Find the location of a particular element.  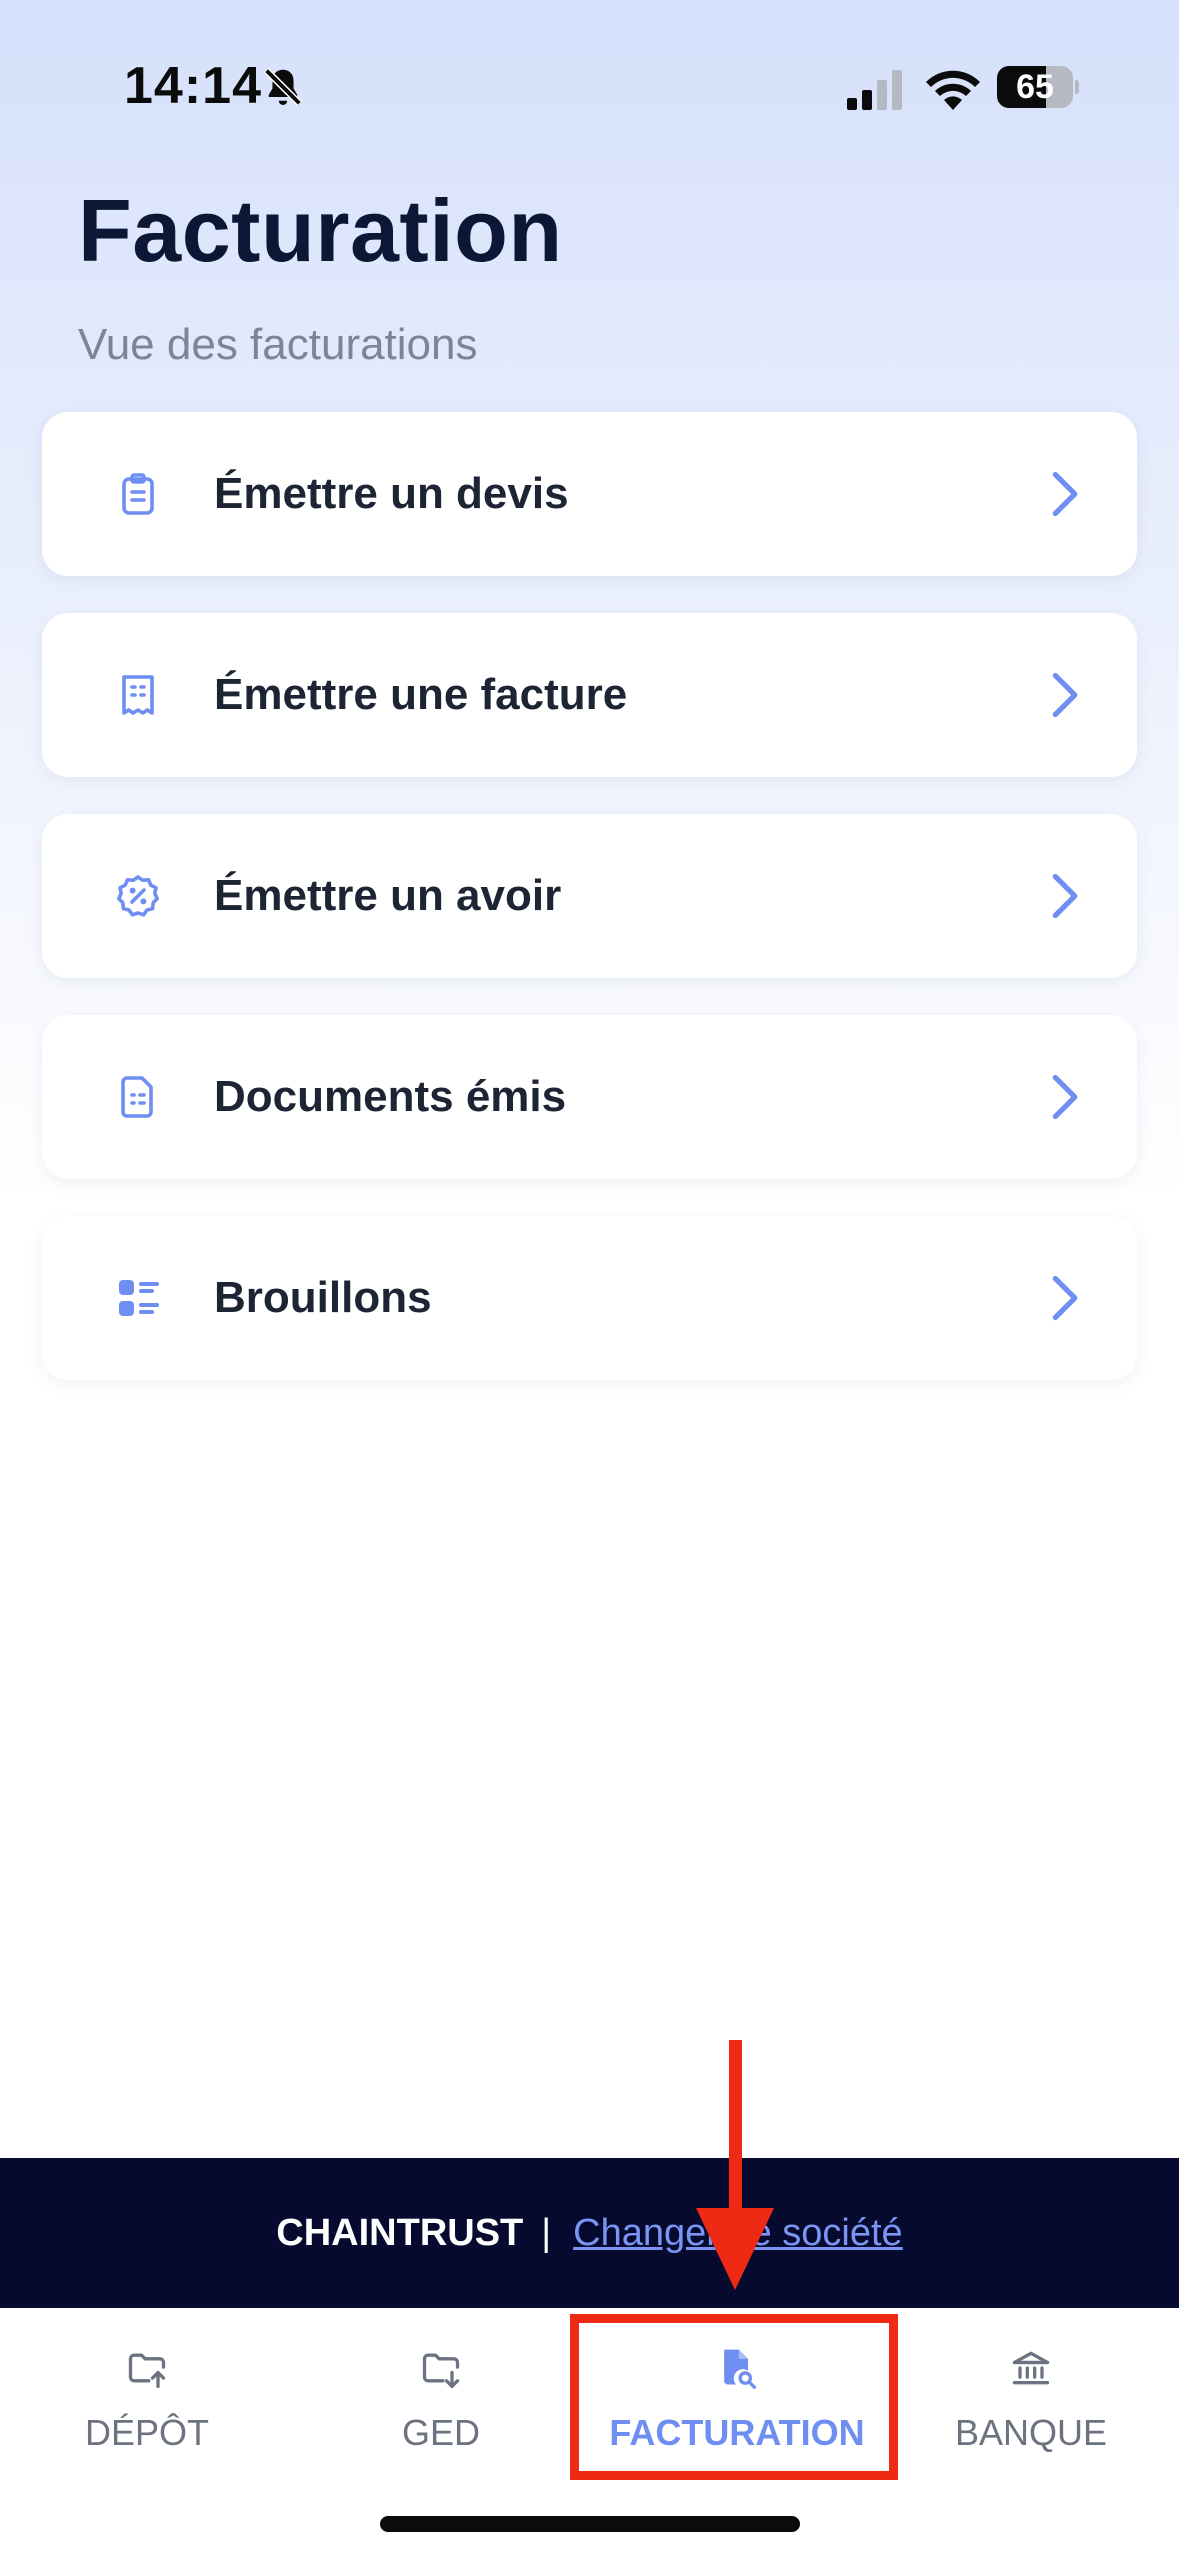

home-indicator is located at coordinates (590, 2524).